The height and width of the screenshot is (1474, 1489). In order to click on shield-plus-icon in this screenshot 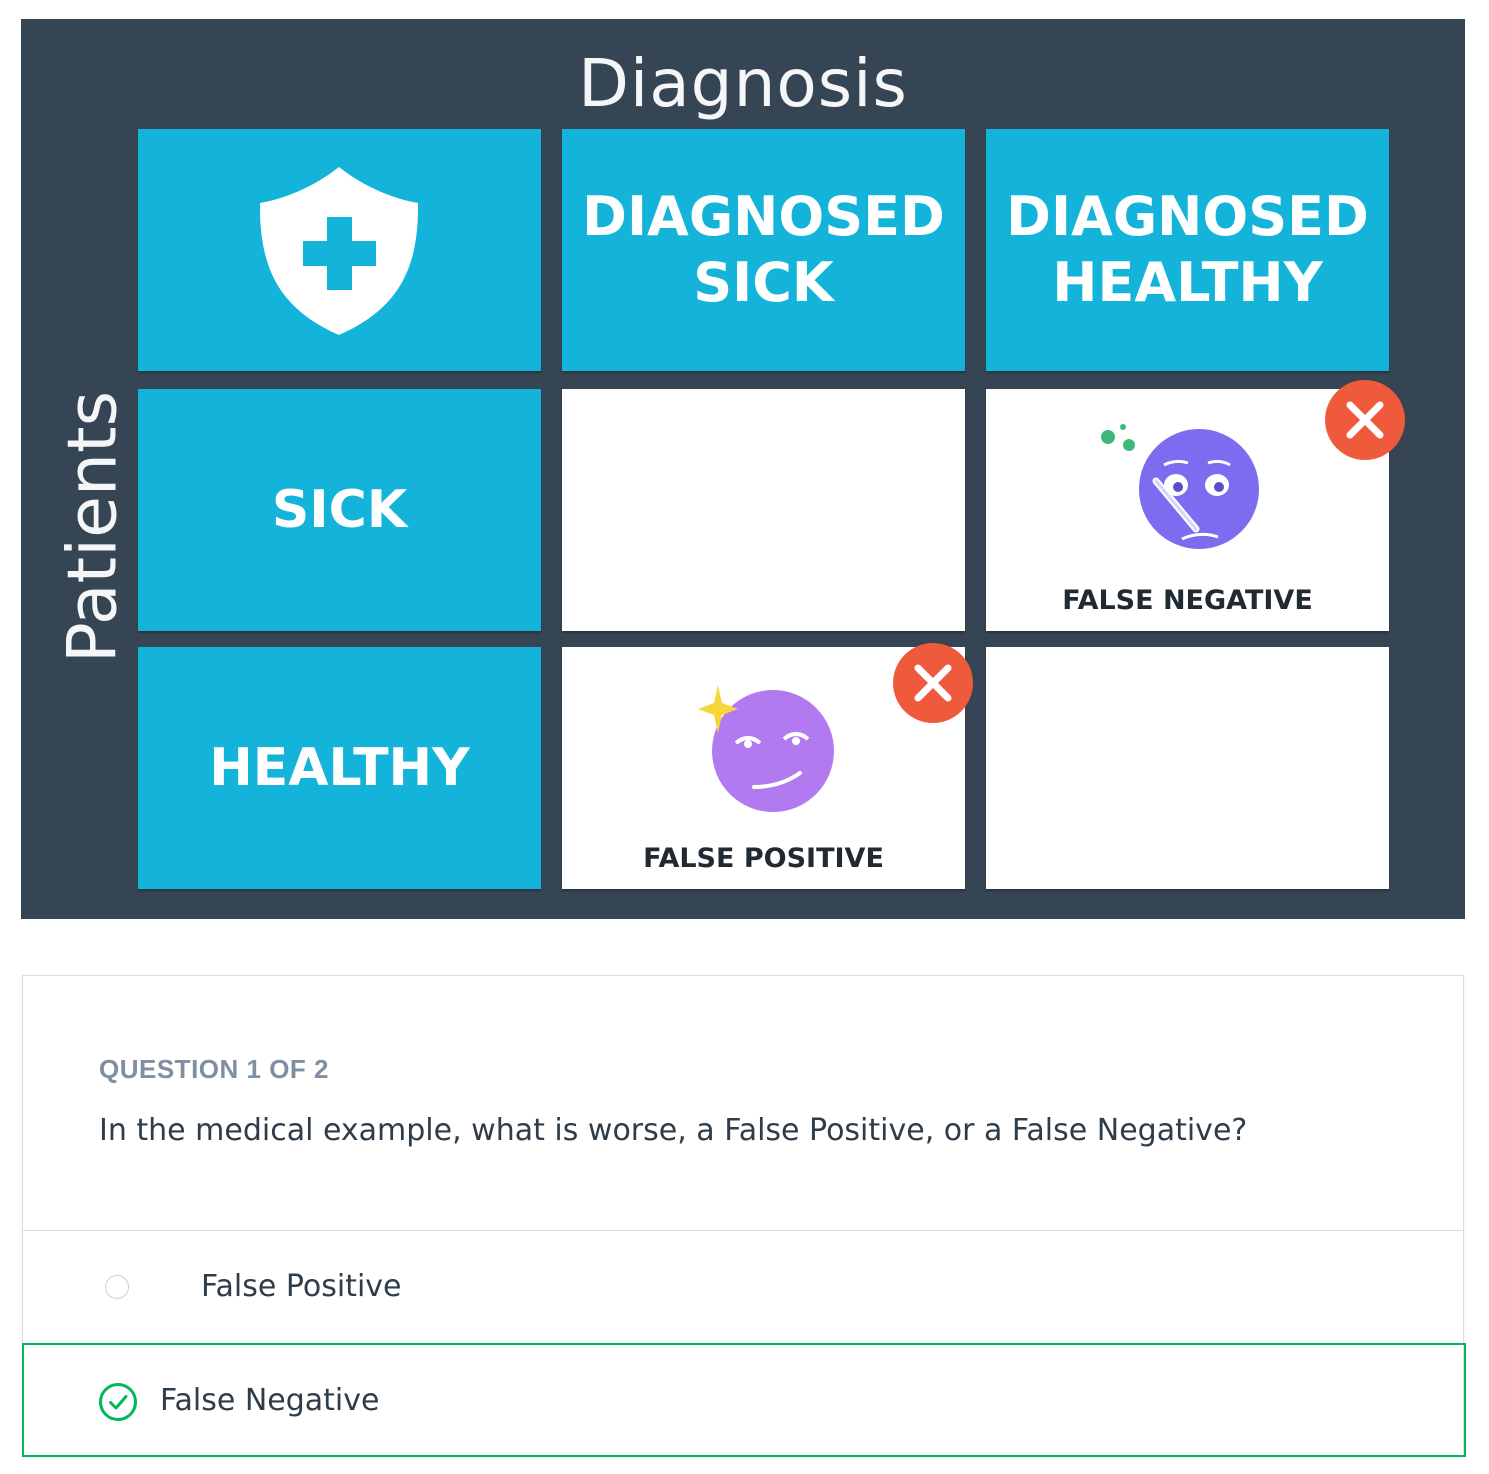, I will do `click(339, 251)`.